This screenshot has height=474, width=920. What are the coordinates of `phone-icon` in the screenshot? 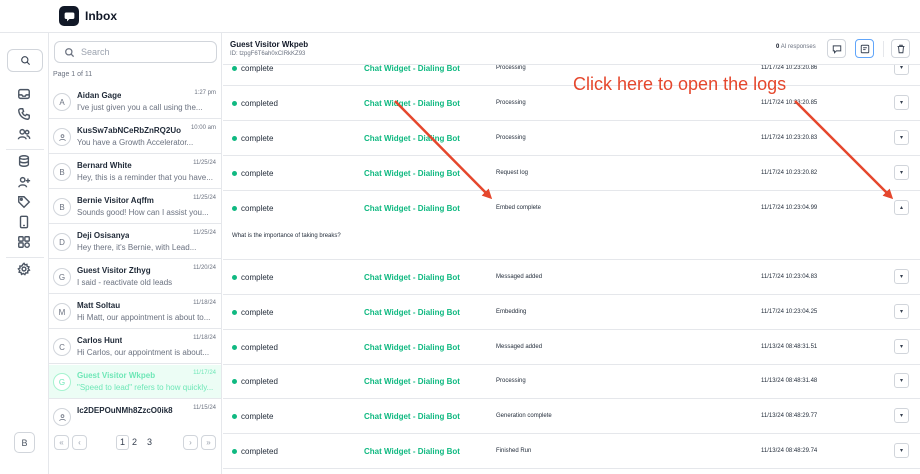 It's located at (24, 114).